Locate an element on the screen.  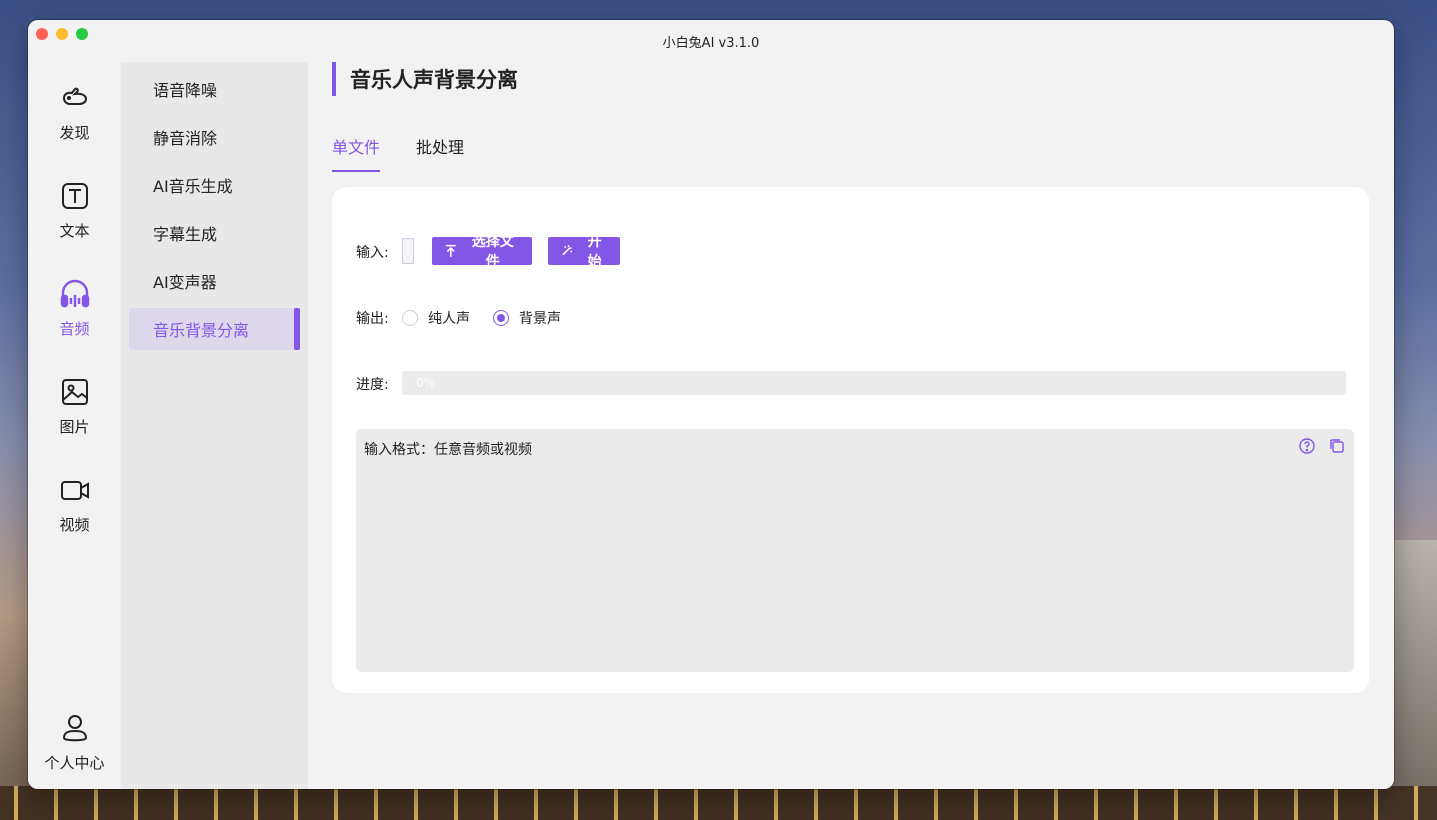
nav-item-audio: 音频 is located at coordinates (74, 318).